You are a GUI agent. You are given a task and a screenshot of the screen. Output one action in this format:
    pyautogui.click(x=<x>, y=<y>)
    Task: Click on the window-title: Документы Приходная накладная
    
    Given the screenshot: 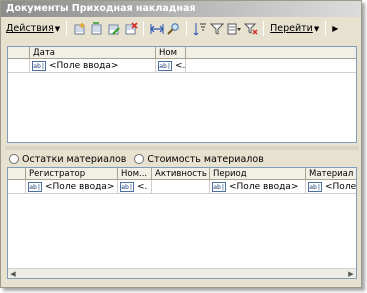 What is the action you would take?
    pyautogui.click(x=181, y=9)
    